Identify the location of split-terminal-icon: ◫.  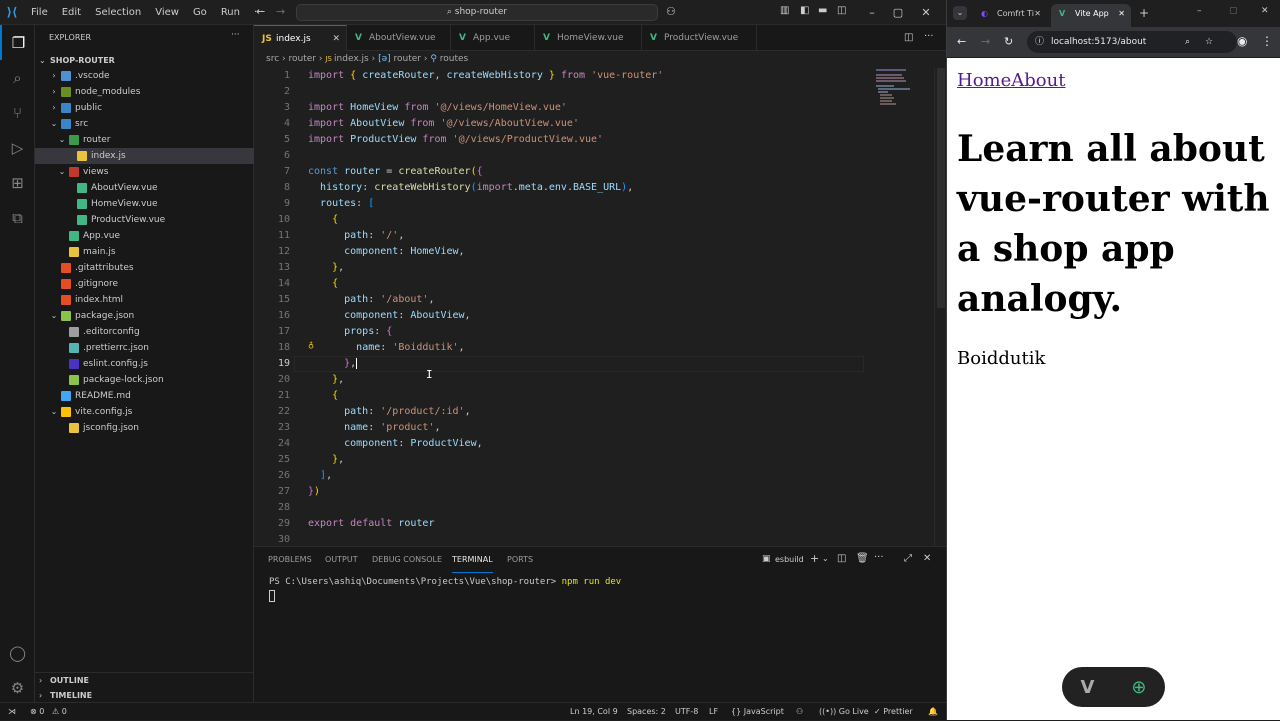
(841, 558).